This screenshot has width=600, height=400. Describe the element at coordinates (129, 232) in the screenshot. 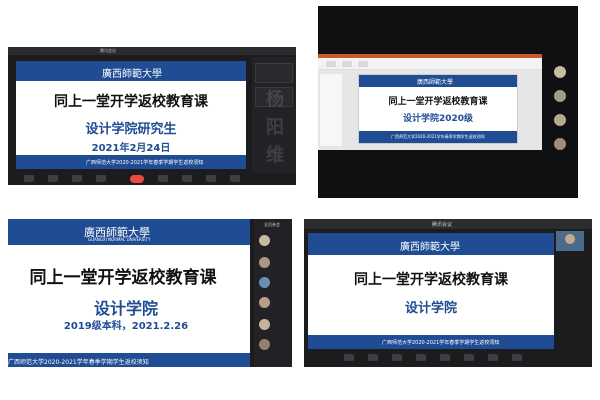

I see `slide-header-band: 廣西師範大學 GUANGXI NORMAL UNIVERSITY` at that location.